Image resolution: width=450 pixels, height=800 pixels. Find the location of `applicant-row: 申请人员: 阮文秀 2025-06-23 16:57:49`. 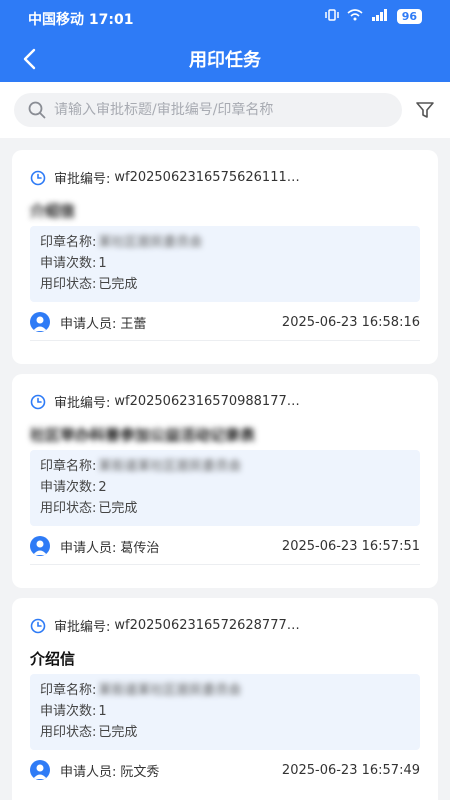

applicant-row: 申请人员: 阮文秀 2025-06-23 16:57:49 is located at coordinates (225, 770).